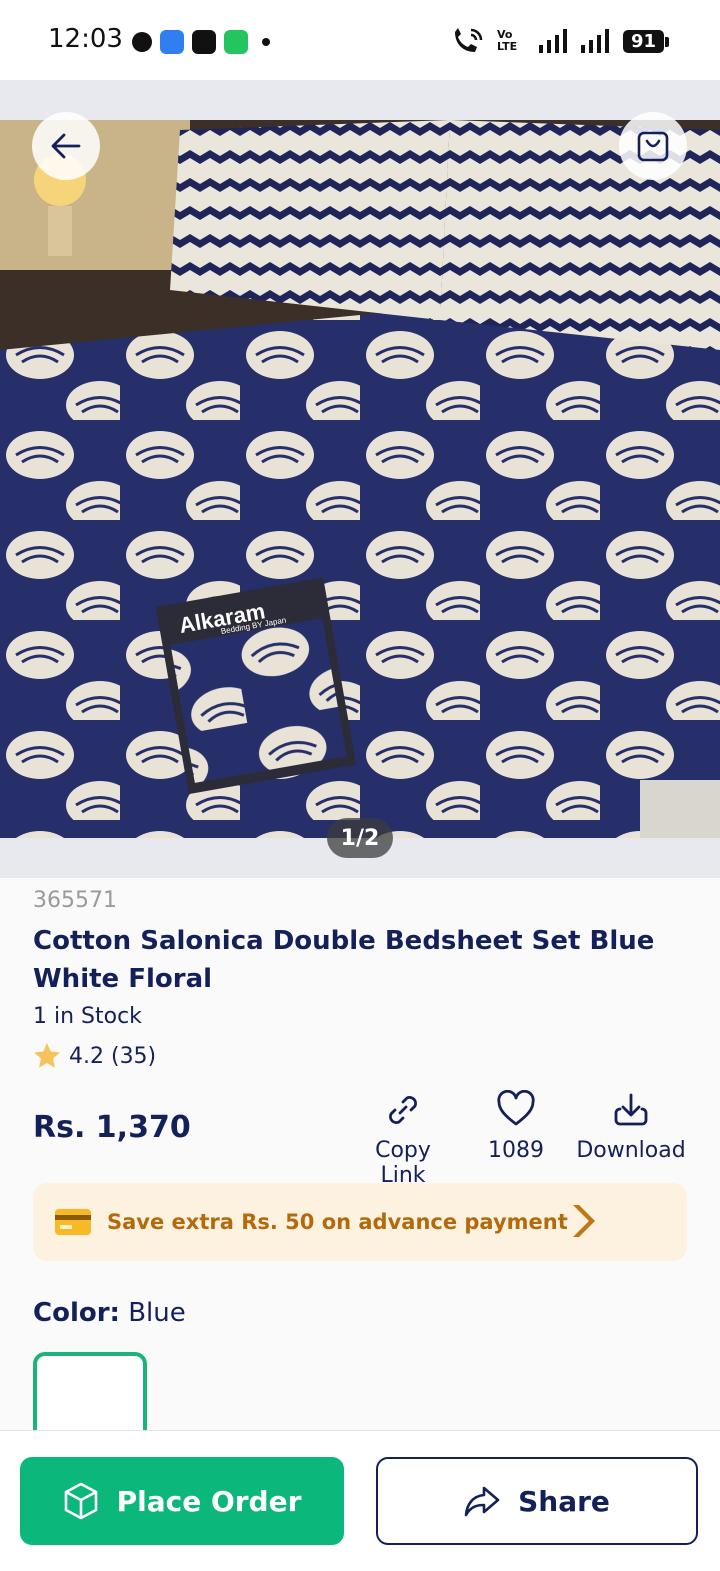 The image size is (720, 1571). I want to click on advance-payment-promo-banner: Save extra Rs. 50 on advance payment, so click(360, 1222).